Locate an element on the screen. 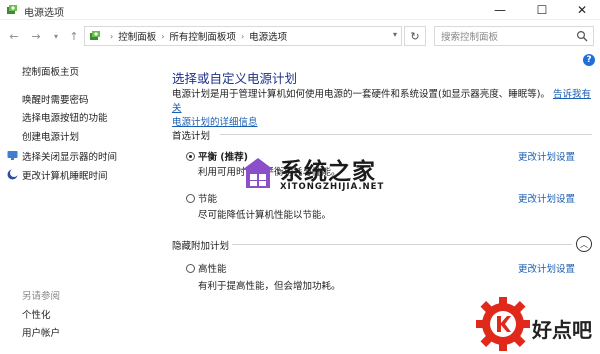 Image resolution: width=600 pixels, height=354 pixels. sidebar-item-personalization: 个性化 is located at coordinates (36, 314).